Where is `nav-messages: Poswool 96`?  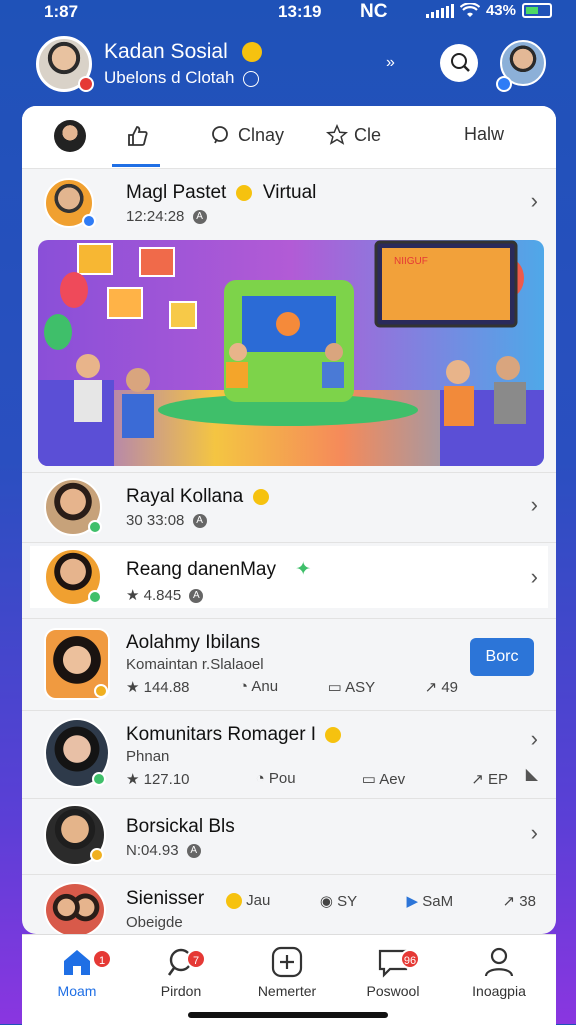
nav-messages: Poswool 96 is located at coordinates (393, 972).